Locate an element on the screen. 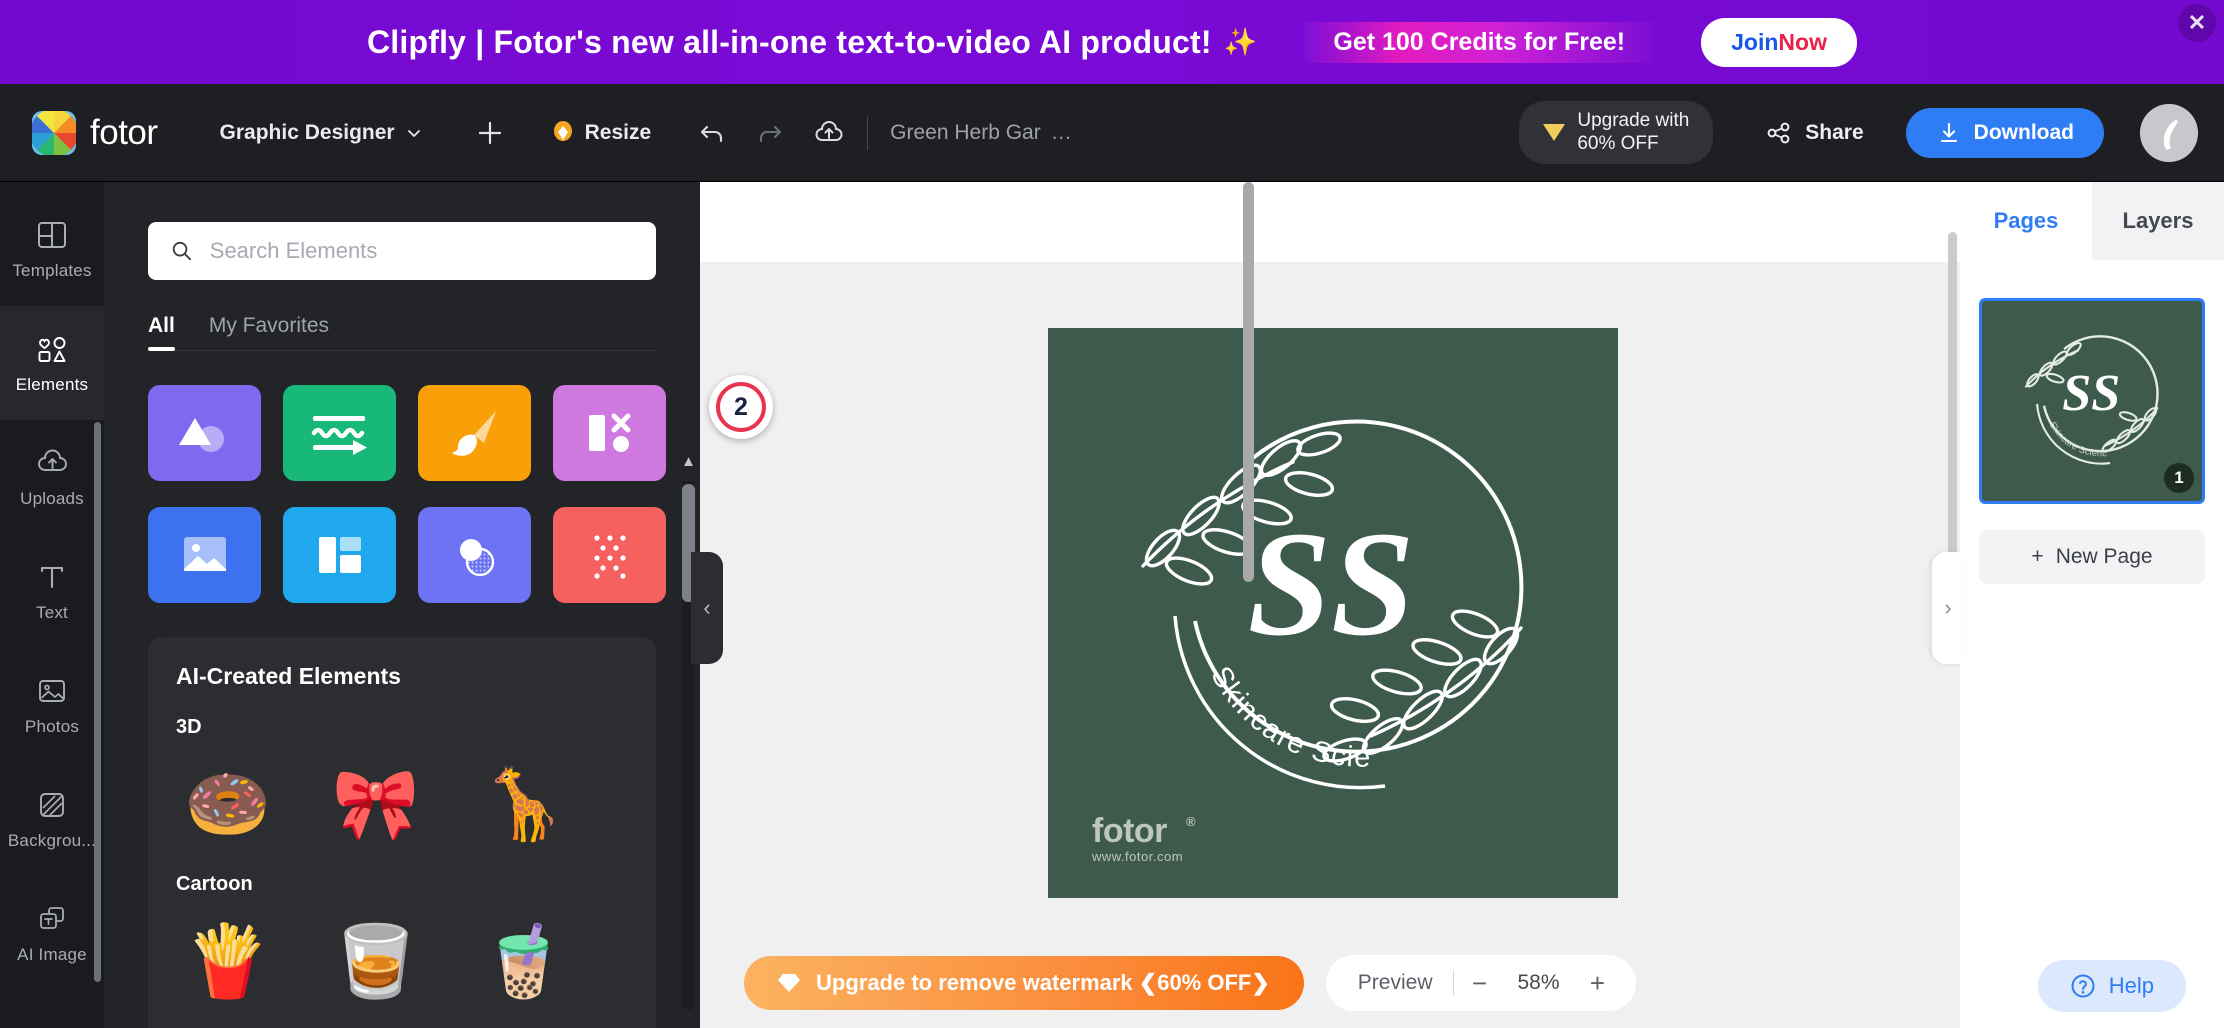 The width and height of the screenshot is (2224, 1028). cloud-upload-button is located at coordinates (829, 133).